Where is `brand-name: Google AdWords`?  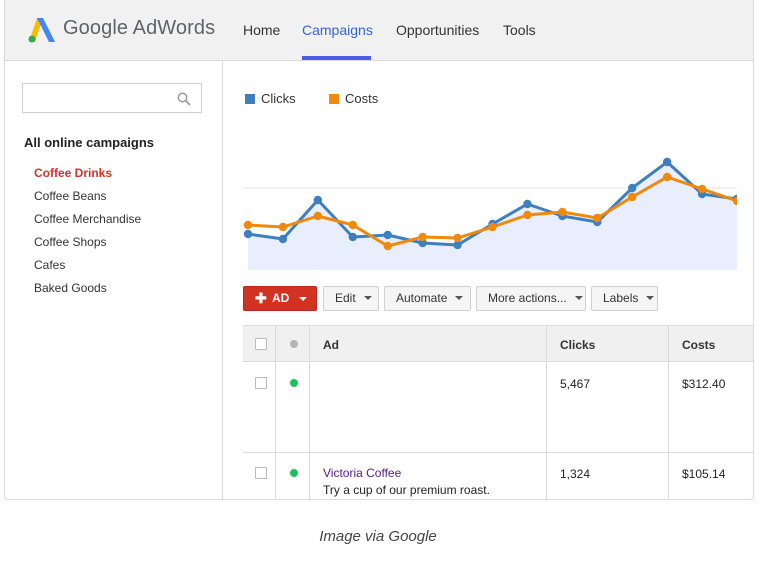
brand-name: Google AdWords is located at coordinates (139, 28).